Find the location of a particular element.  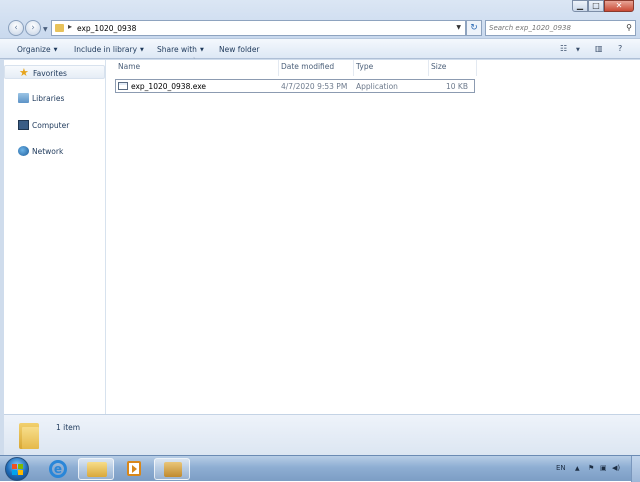

libraries-icon is located at coordinates (23, 98).